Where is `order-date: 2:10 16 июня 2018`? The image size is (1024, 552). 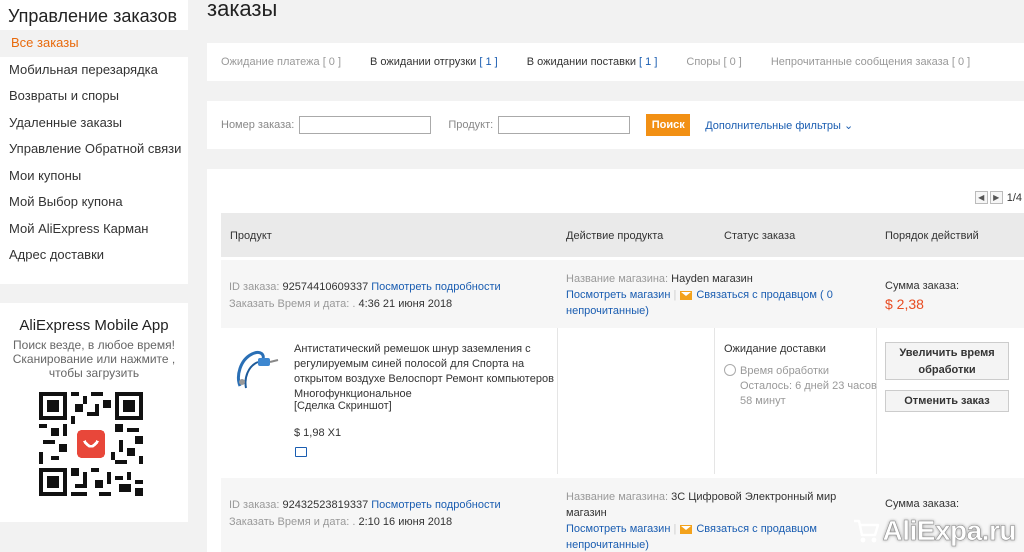 order-date: 2:10 16 июня 2018 is located at coordinates (405, 522).